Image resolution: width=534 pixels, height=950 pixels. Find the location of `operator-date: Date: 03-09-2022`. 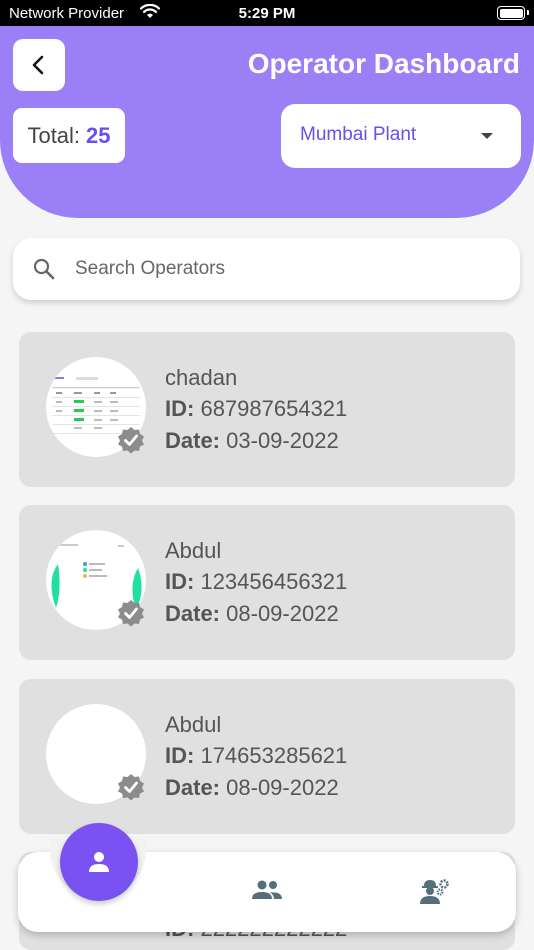

operator-date: Date: 03-09-2022 is located at coordinates (252, 441).